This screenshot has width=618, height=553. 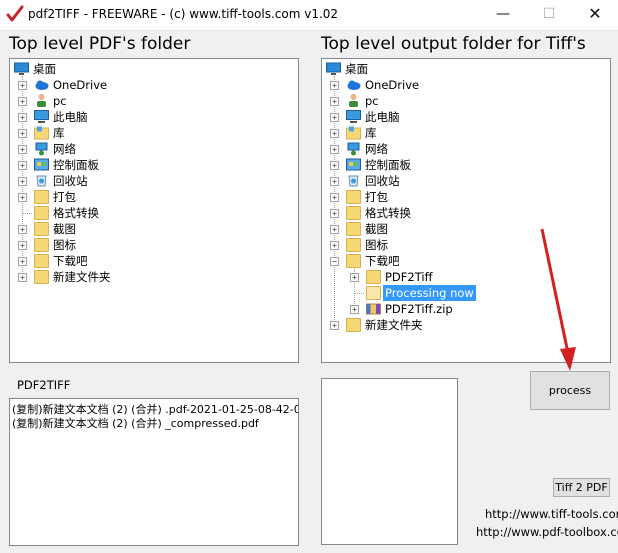 What do you see at coordinates (135, 423) in the screenshot?
I see `list-item: (复制)新建文本文档 (2) (合并) _compressed.pdf` at bounding box center [135, 423].